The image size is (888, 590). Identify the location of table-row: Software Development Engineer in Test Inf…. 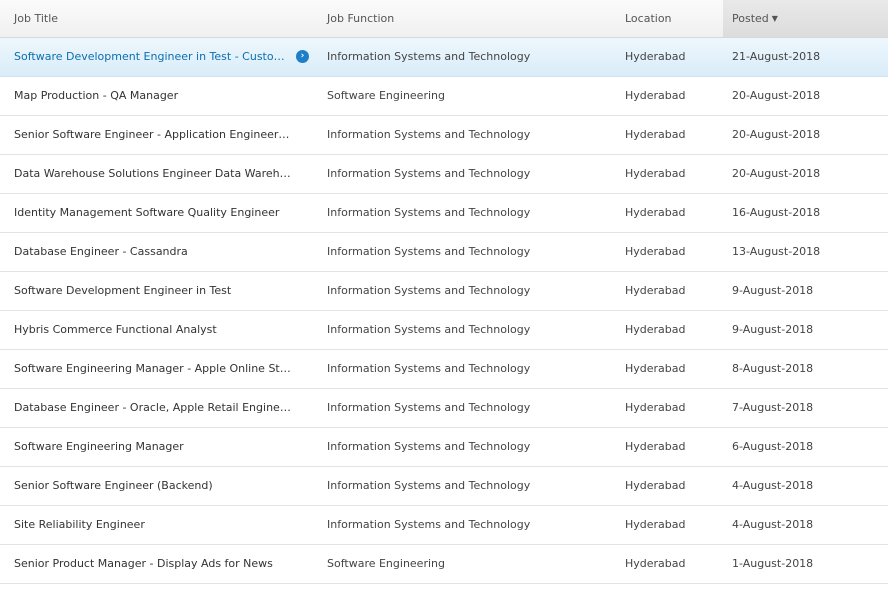
(444, 291).